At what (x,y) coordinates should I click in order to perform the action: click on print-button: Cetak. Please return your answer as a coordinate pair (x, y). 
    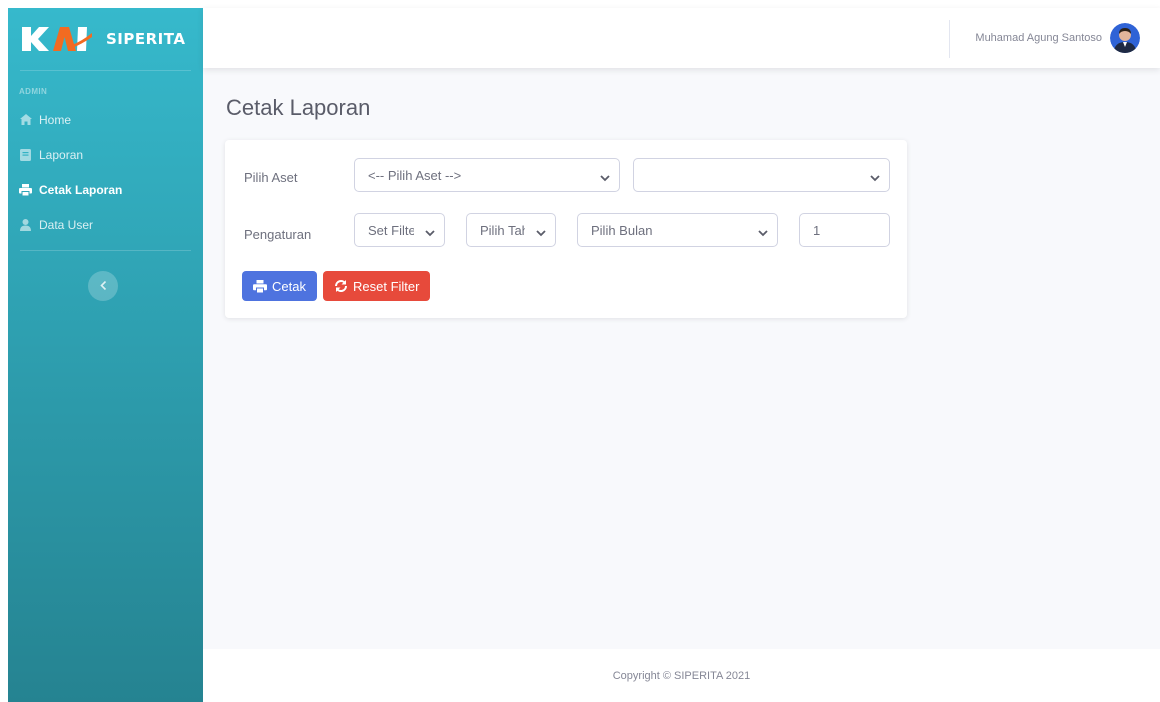
    Looking at the image, I should click on (279, 286).